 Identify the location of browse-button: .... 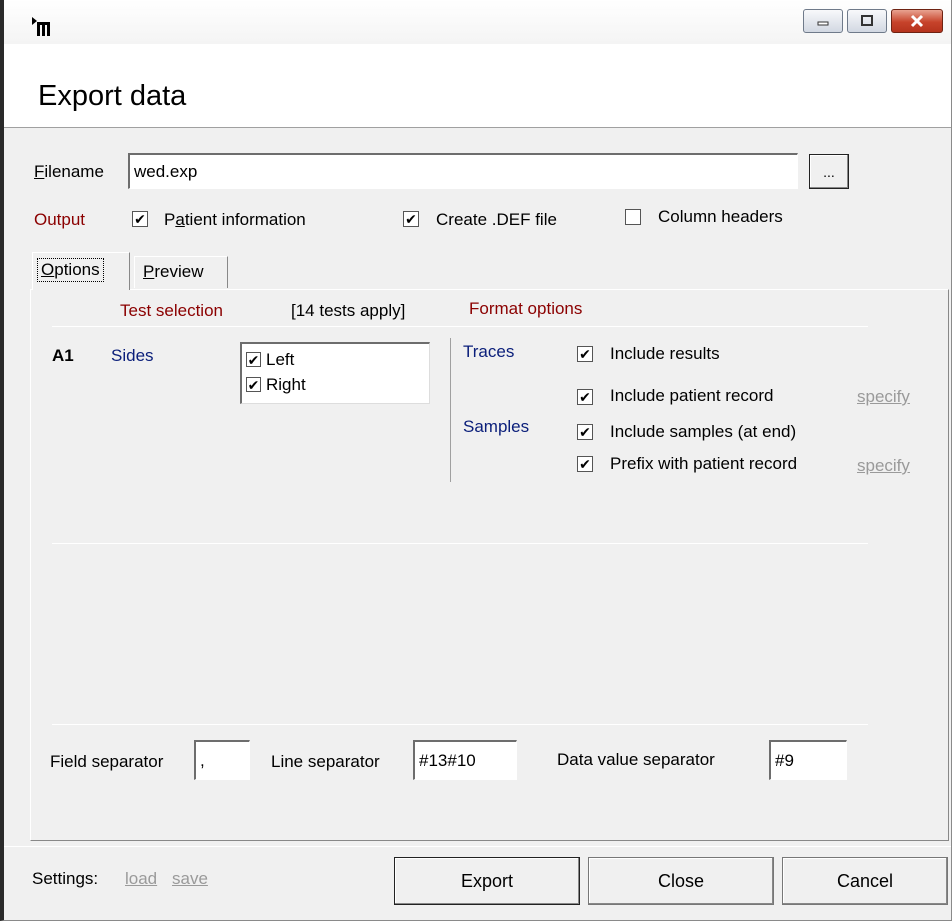
(829, 171).